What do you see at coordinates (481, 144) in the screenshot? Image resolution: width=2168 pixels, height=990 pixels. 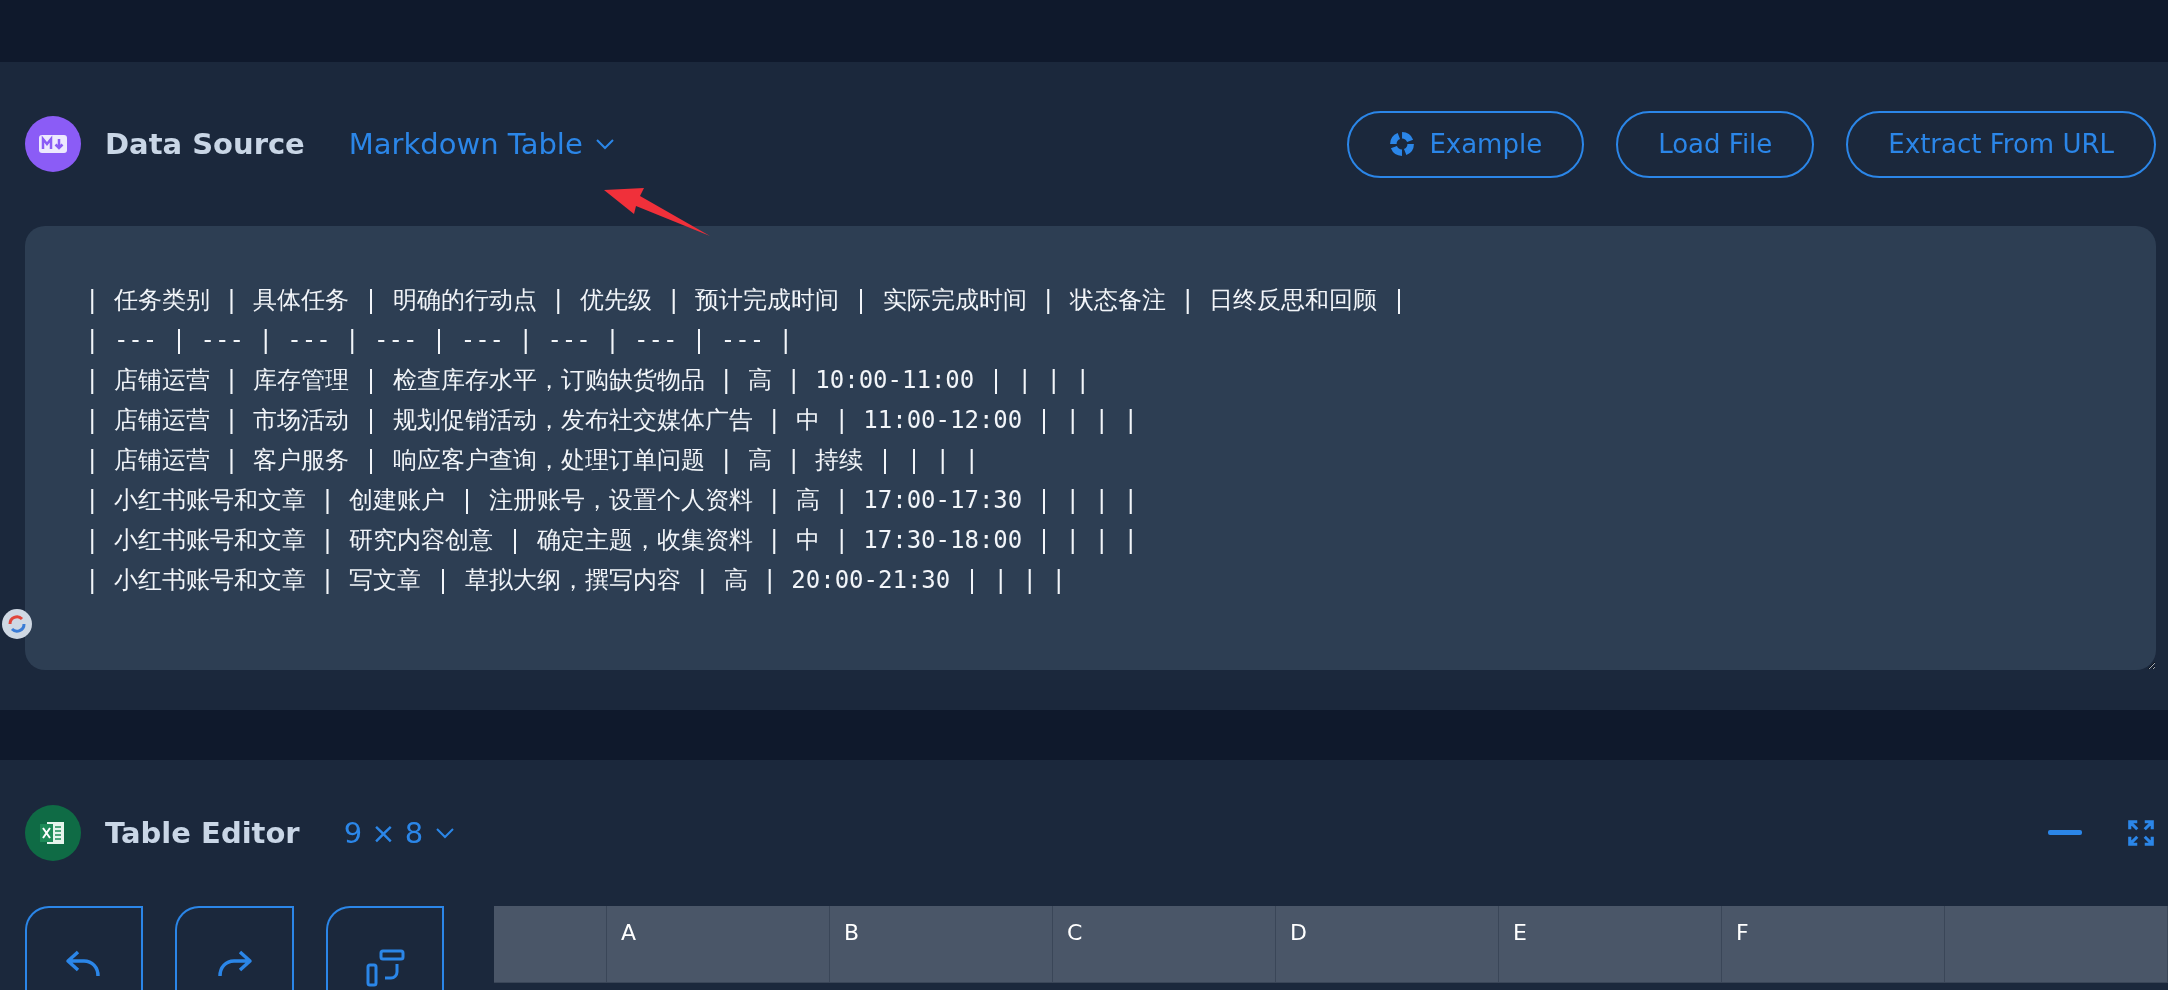 I see `format-dropdown: Markdown Table` at bounding box center [481, 144].